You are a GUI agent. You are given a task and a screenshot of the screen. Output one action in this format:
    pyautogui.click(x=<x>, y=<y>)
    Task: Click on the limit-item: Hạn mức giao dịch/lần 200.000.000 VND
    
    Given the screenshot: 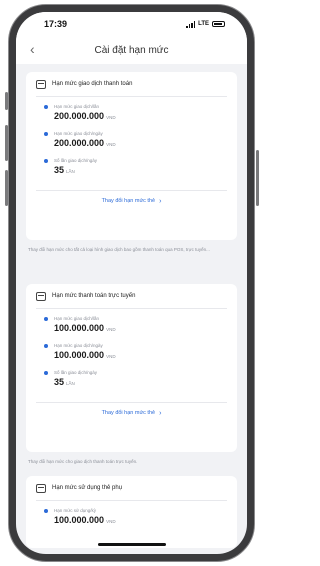 What is the action you would take?
    pyautogui.click(x=131, y=113)
    